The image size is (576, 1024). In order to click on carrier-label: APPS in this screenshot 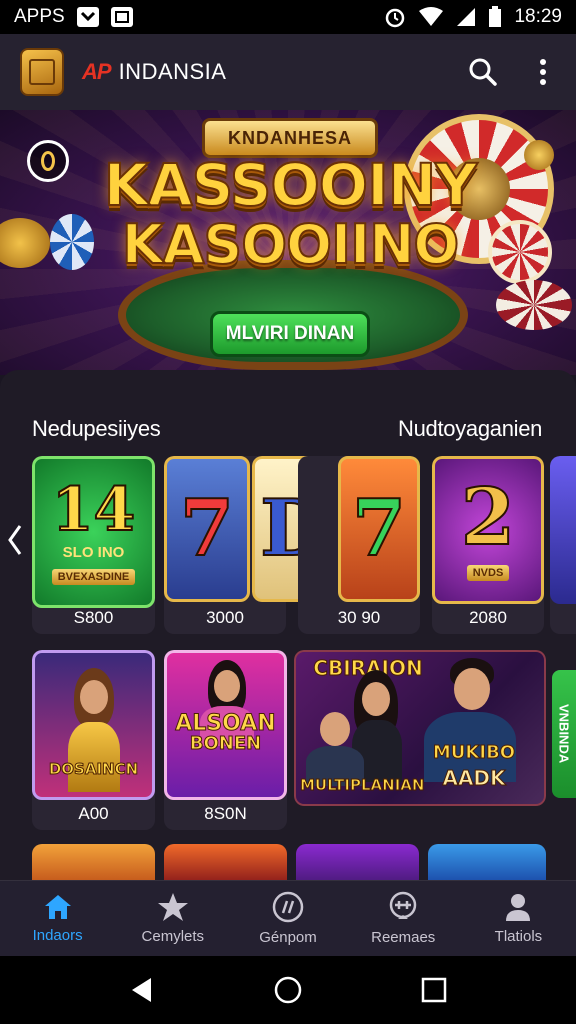, I will do `click(39, 16)`.